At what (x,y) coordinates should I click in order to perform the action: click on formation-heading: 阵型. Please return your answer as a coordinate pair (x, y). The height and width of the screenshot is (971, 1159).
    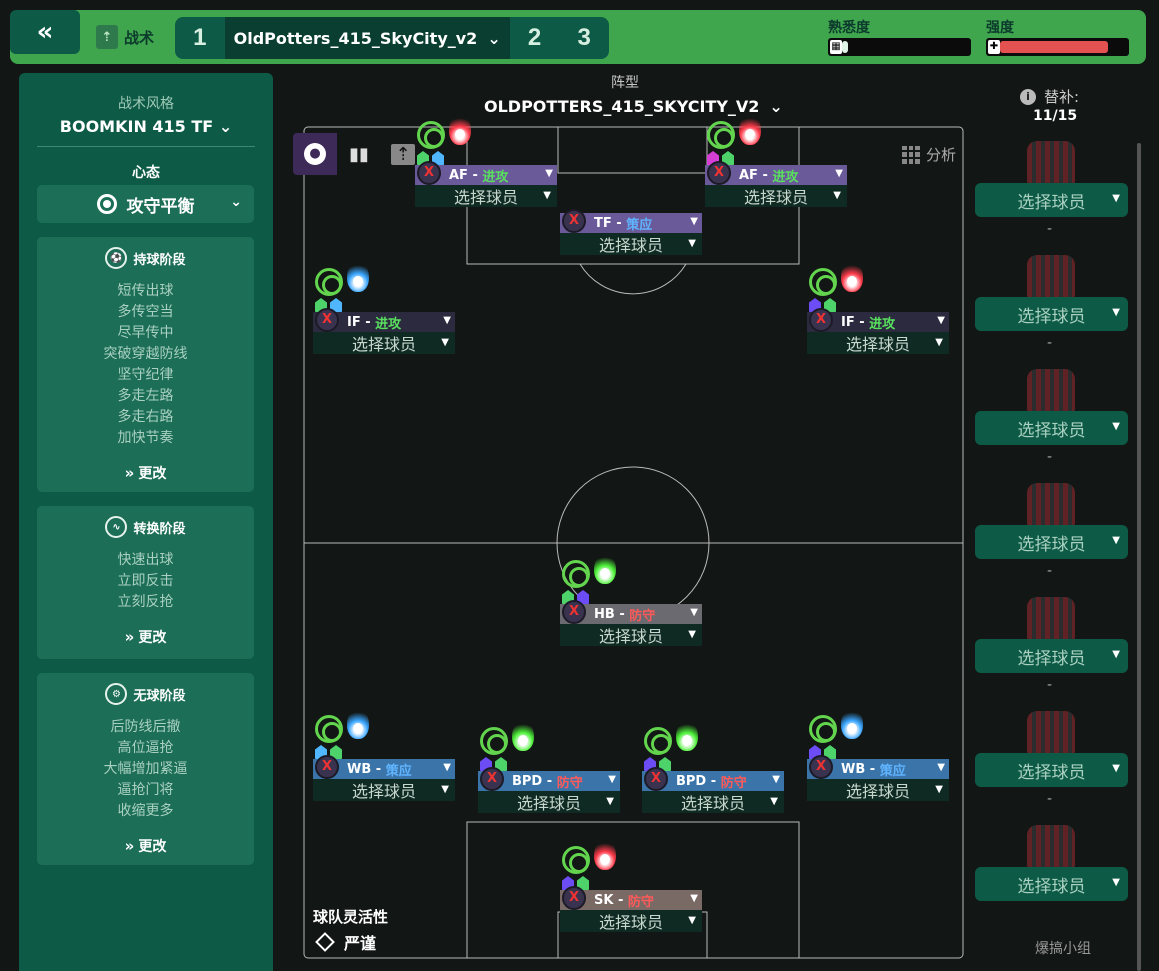
    Looking at the image, I should click on (625, 83).